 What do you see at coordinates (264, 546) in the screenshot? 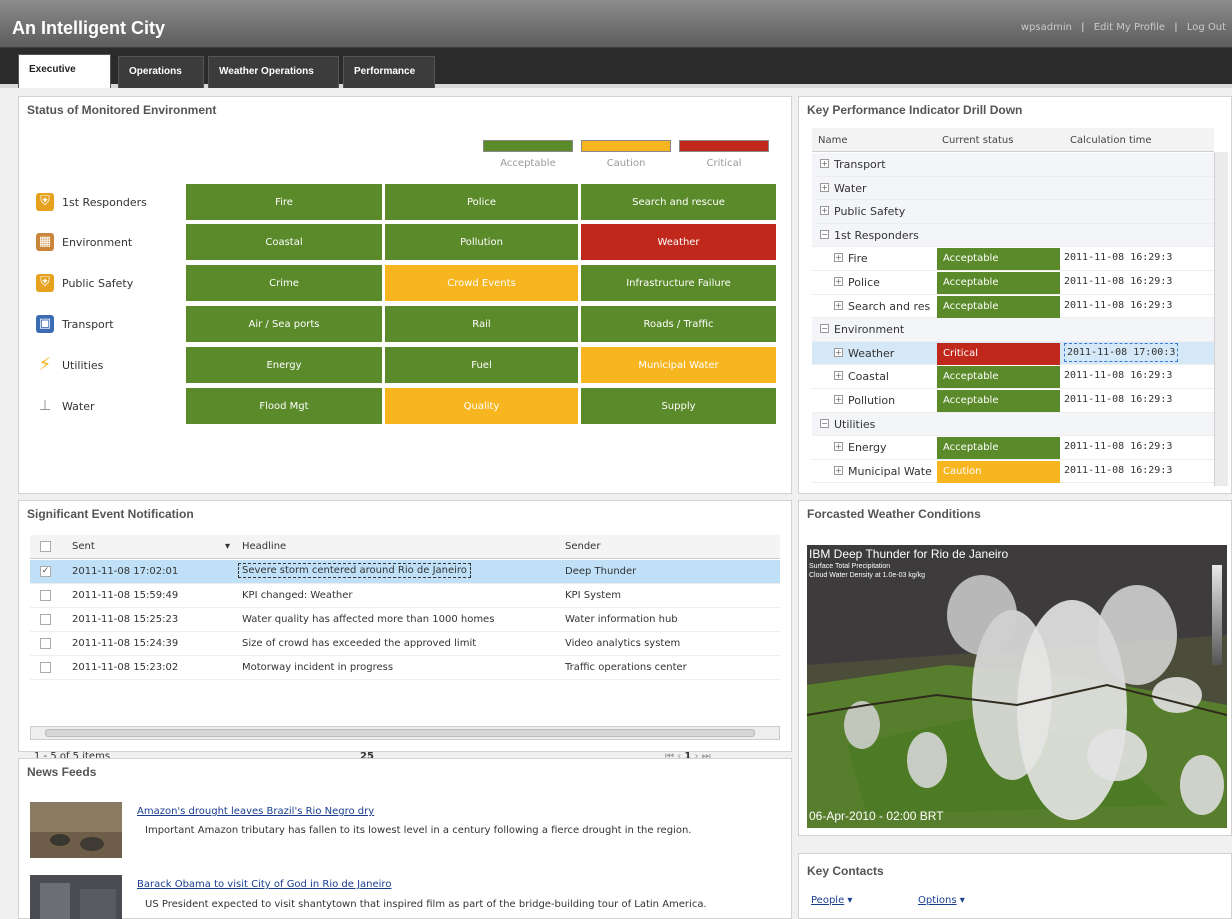
I see `column-header-headline: Headline` at bounding box center [264, 546].